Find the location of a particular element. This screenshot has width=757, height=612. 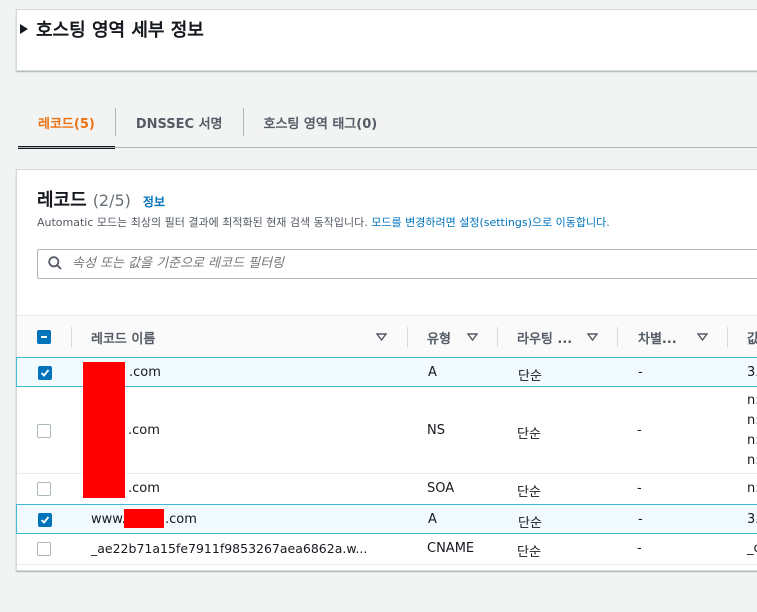

table-row: .com A 단순 - 3. is located at coordinates (386, 372).